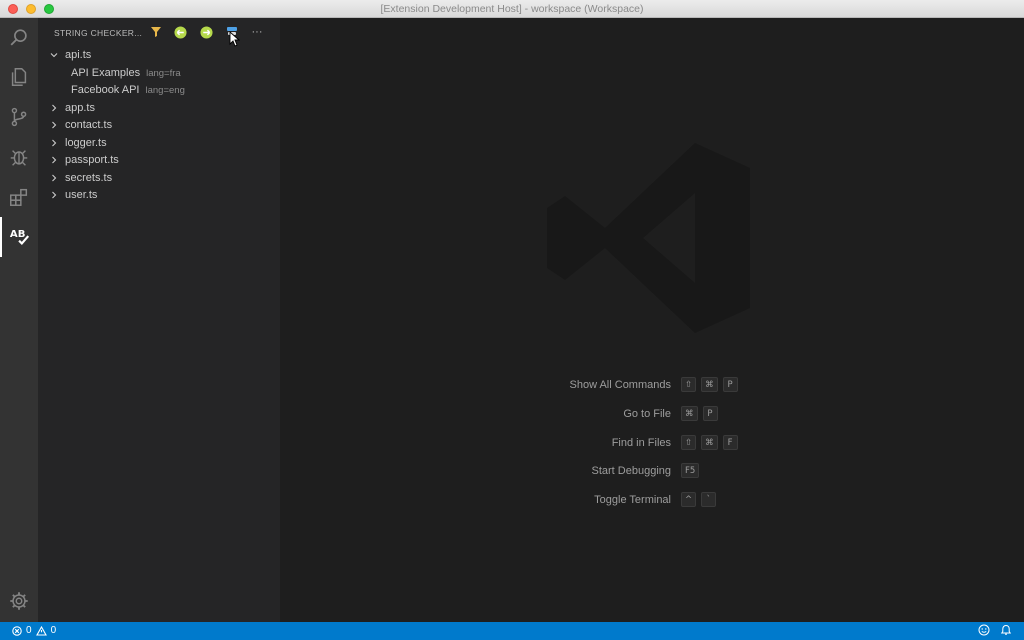 The width and height of the screenshot is (1024, 640). What do you see at coordinates (105, 90) in the screenshot?
I see `tree-item-label: Facebook API` at bounding box center [105, 90].